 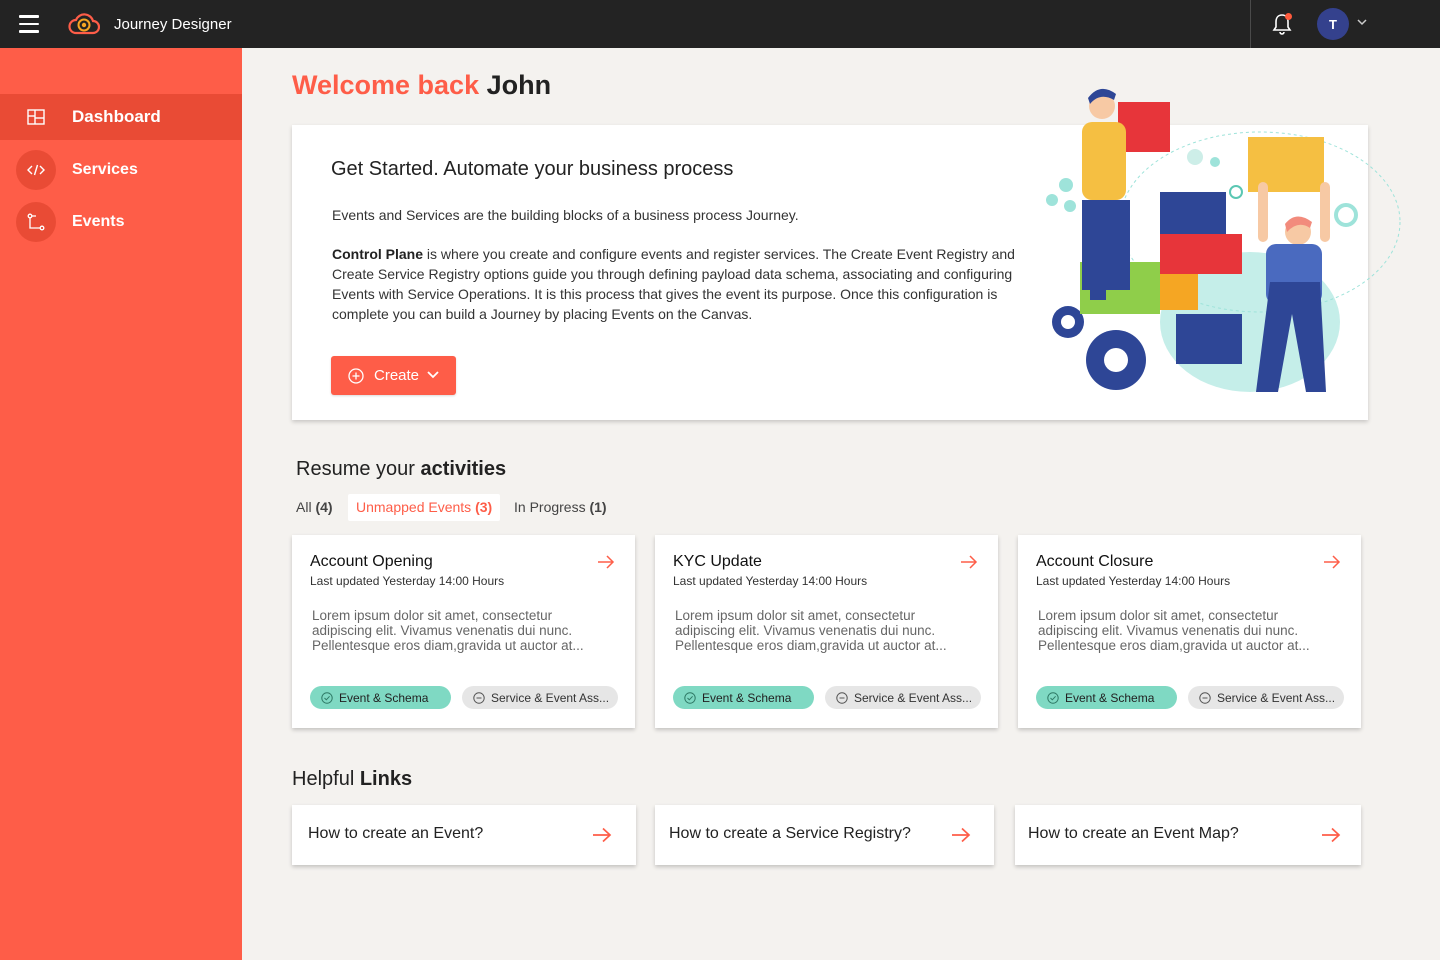 I want to click on sidebar-item-dashboard: Dashboard, so click(x=121, y=117).